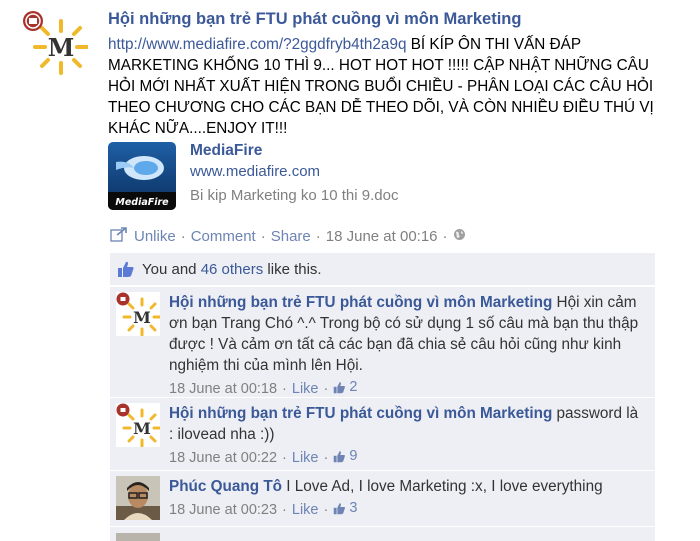 The height and width of the screenshot is (541, 700). What do you see at coordinates (404, 458) in the screenshot?
I see `comment-meta: 18 June at 00:22 · Like · 9` at bounding box center [404, 458].